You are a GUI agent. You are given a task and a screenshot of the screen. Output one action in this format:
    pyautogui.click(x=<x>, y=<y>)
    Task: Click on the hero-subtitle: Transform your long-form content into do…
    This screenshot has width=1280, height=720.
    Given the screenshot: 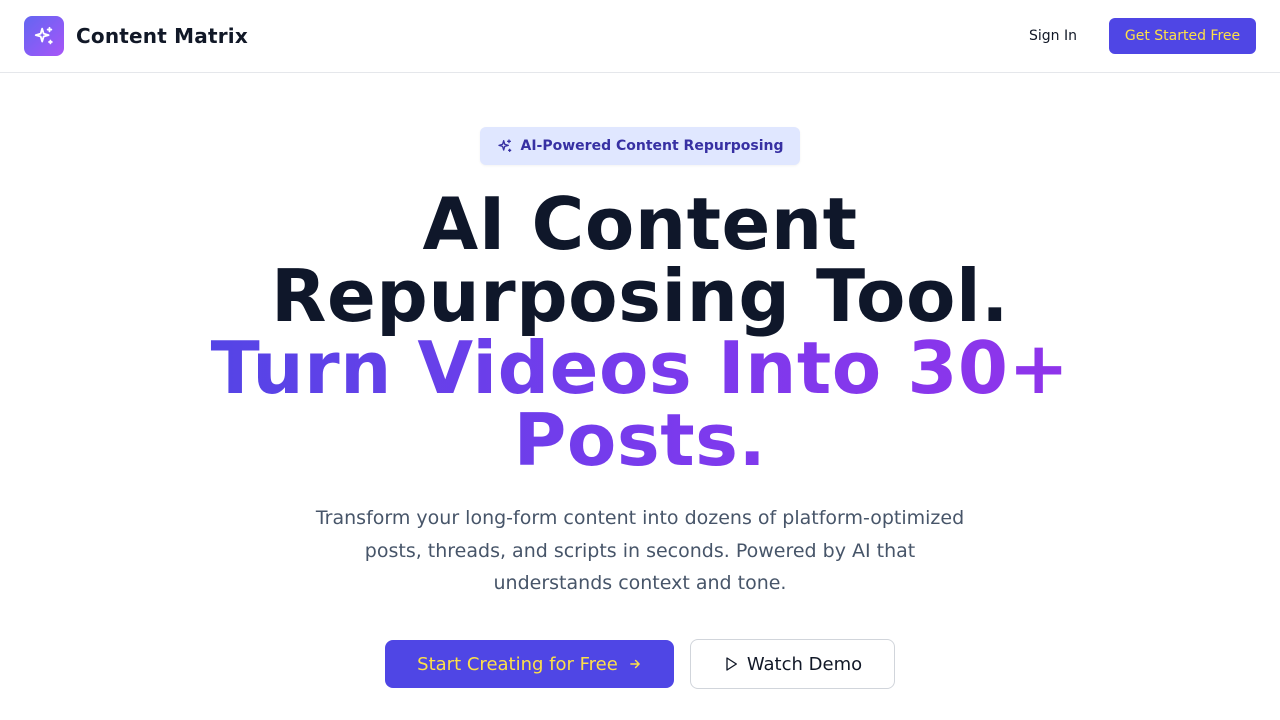 What is the action you would take?
    pyautogui.click(x=640, y=550)
    